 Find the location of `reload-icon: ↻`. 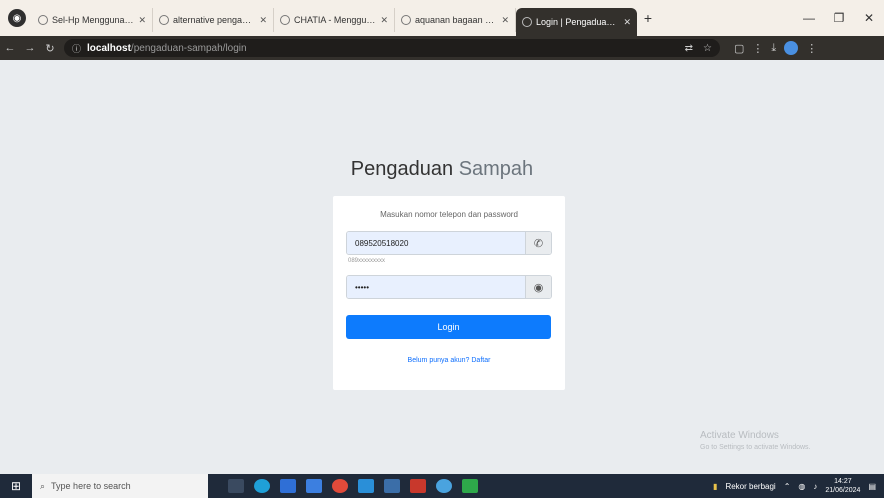

reload-icon: ↻ is located at coordinates (50, 48).